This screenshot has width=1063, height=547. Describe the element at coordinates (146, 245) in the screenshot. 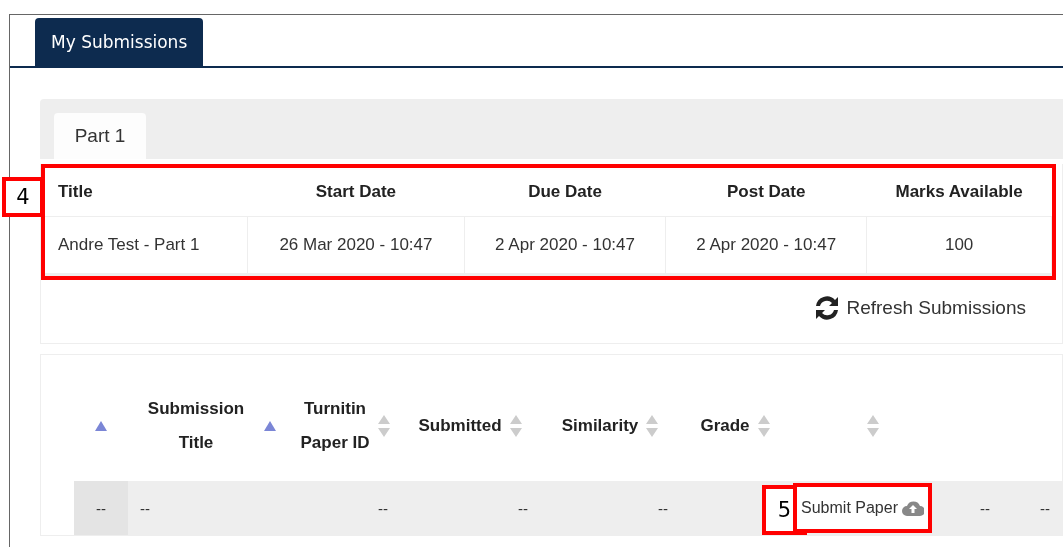

I see `table-cell: Andre Test - Part 1` at that location.